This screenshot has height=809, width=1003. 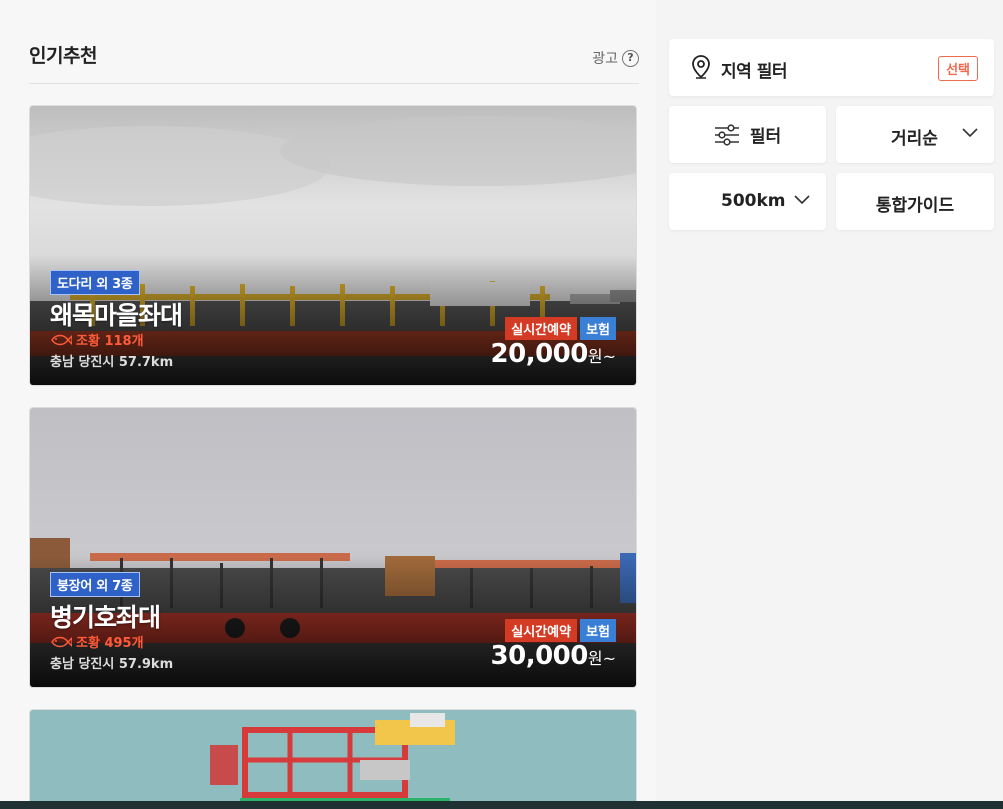 I want to click on filter-label: 필터, so click(x=765, y=137).